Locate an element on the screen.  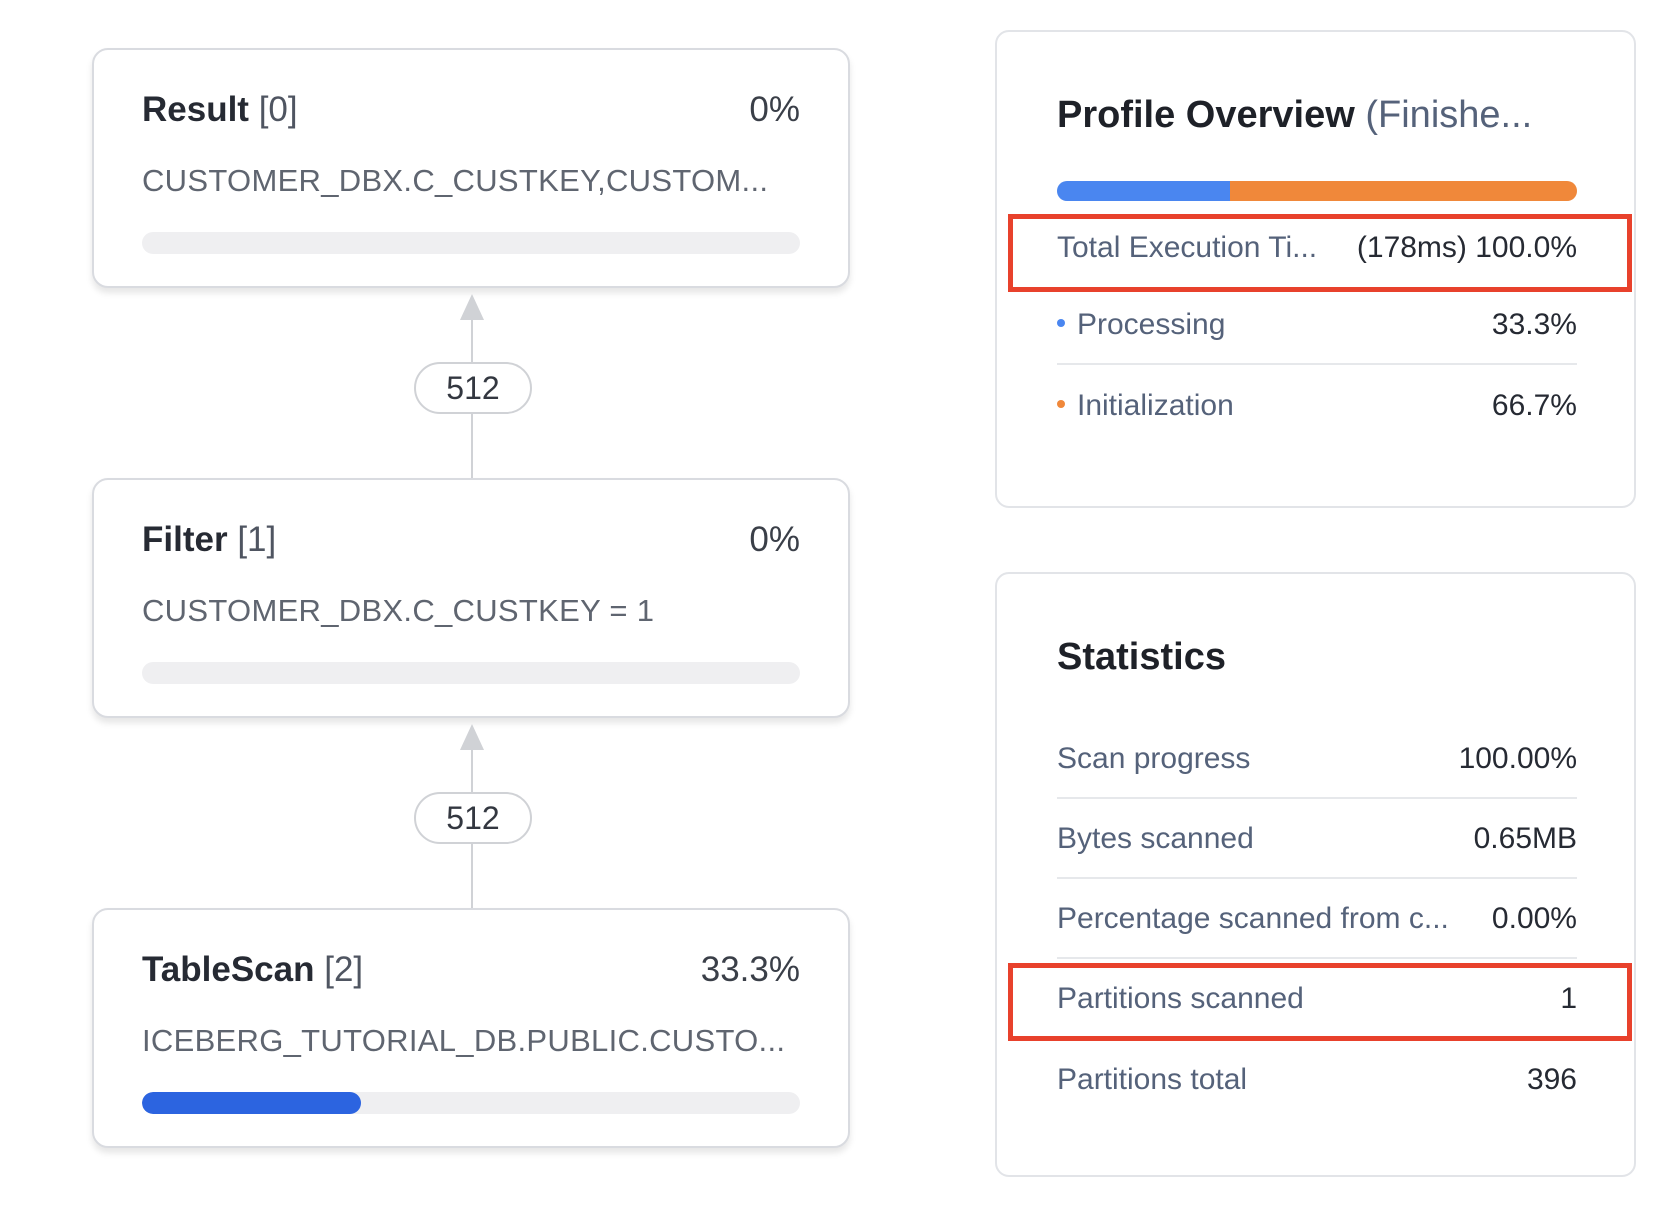
overview-title: Profile Overview is located at coordinates (1206, 115).